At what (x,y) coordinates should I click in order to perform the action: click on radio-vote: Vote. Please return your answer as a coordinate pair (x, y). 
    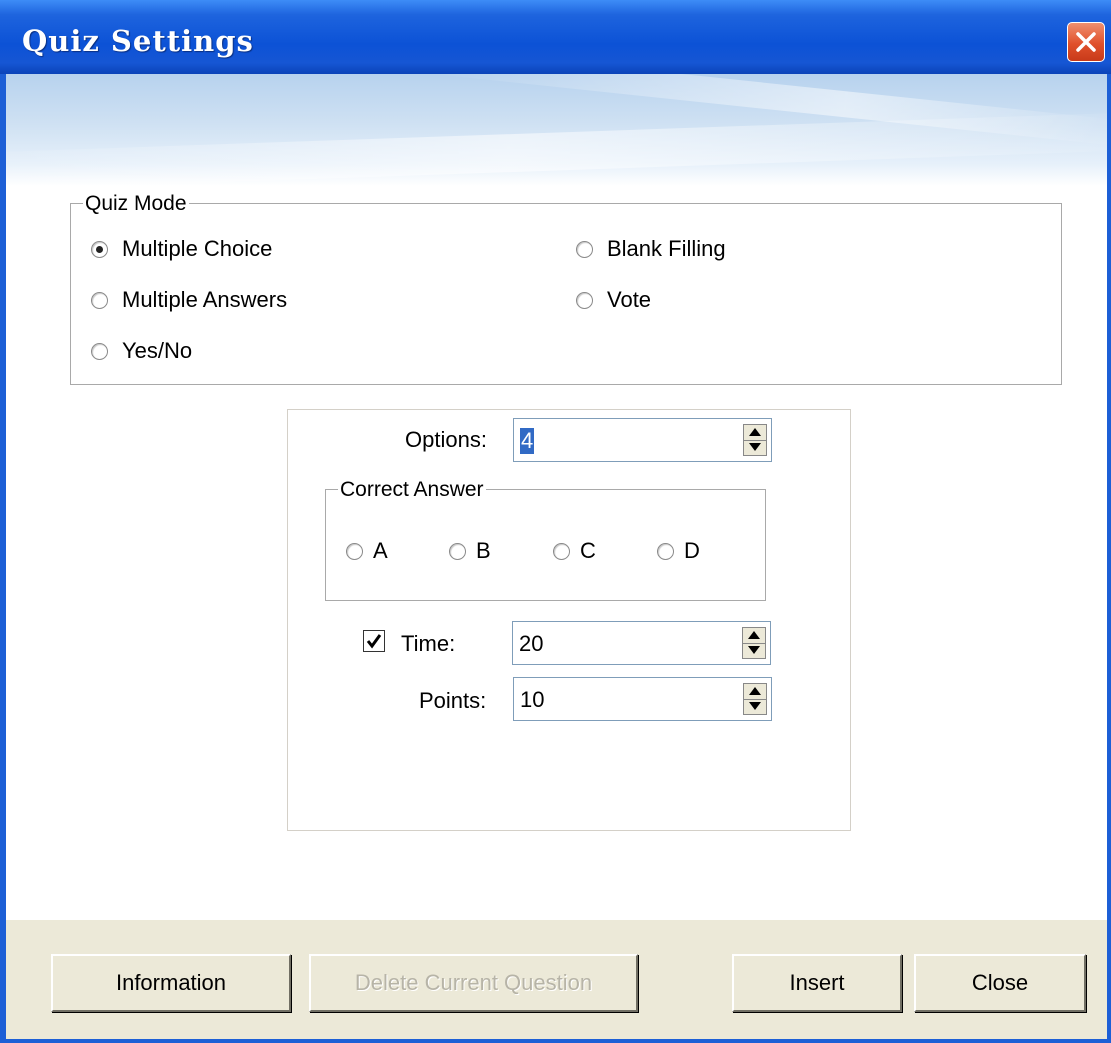
    Looking at the image, I should click on (613, 300).